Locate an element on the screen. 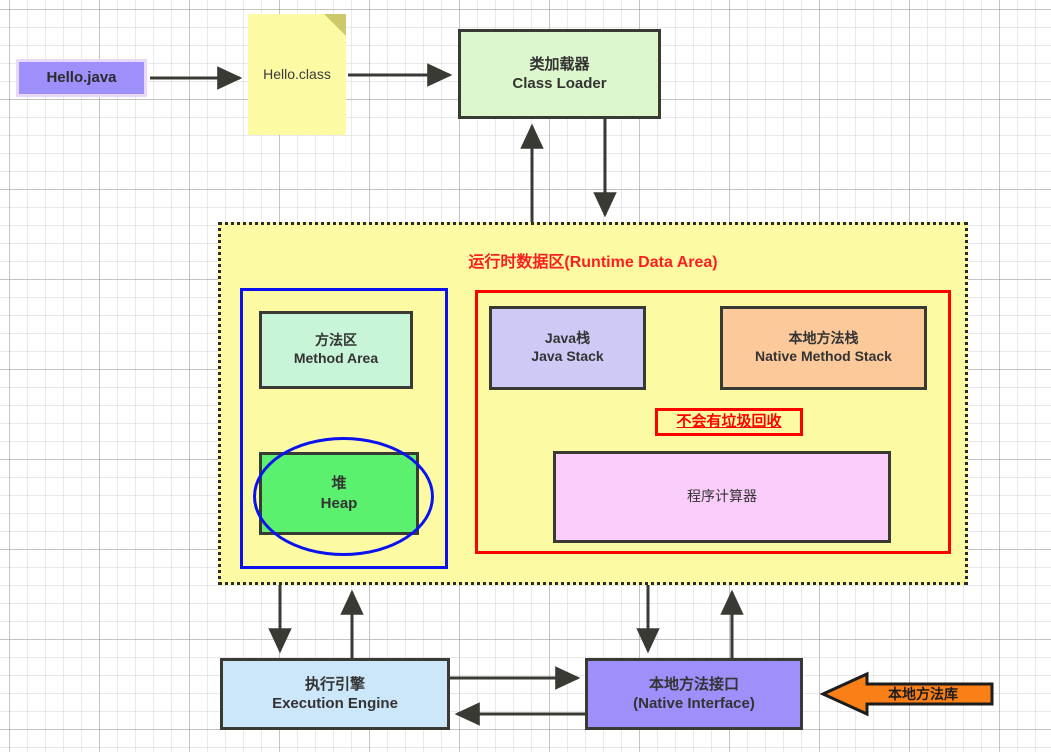 This screenshot has height=752, width=1051. node-class-loader: 类加载器 Class Loader is located at coordinates (559, 74).